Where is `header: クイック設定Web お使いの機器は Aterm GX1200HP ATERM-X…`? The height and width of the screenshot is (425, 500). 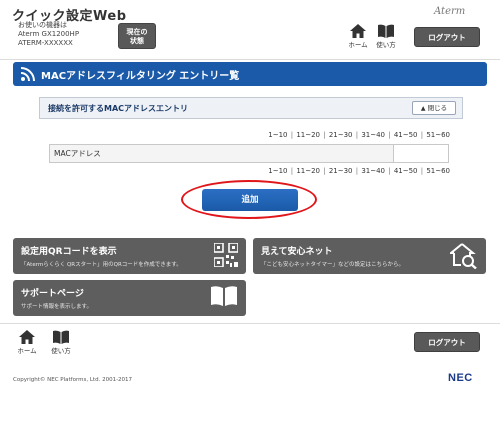 header: クイック設定Web お使いの機器は Aterm GX1200HP ATERM-X… is located at coordinates (250, 30).